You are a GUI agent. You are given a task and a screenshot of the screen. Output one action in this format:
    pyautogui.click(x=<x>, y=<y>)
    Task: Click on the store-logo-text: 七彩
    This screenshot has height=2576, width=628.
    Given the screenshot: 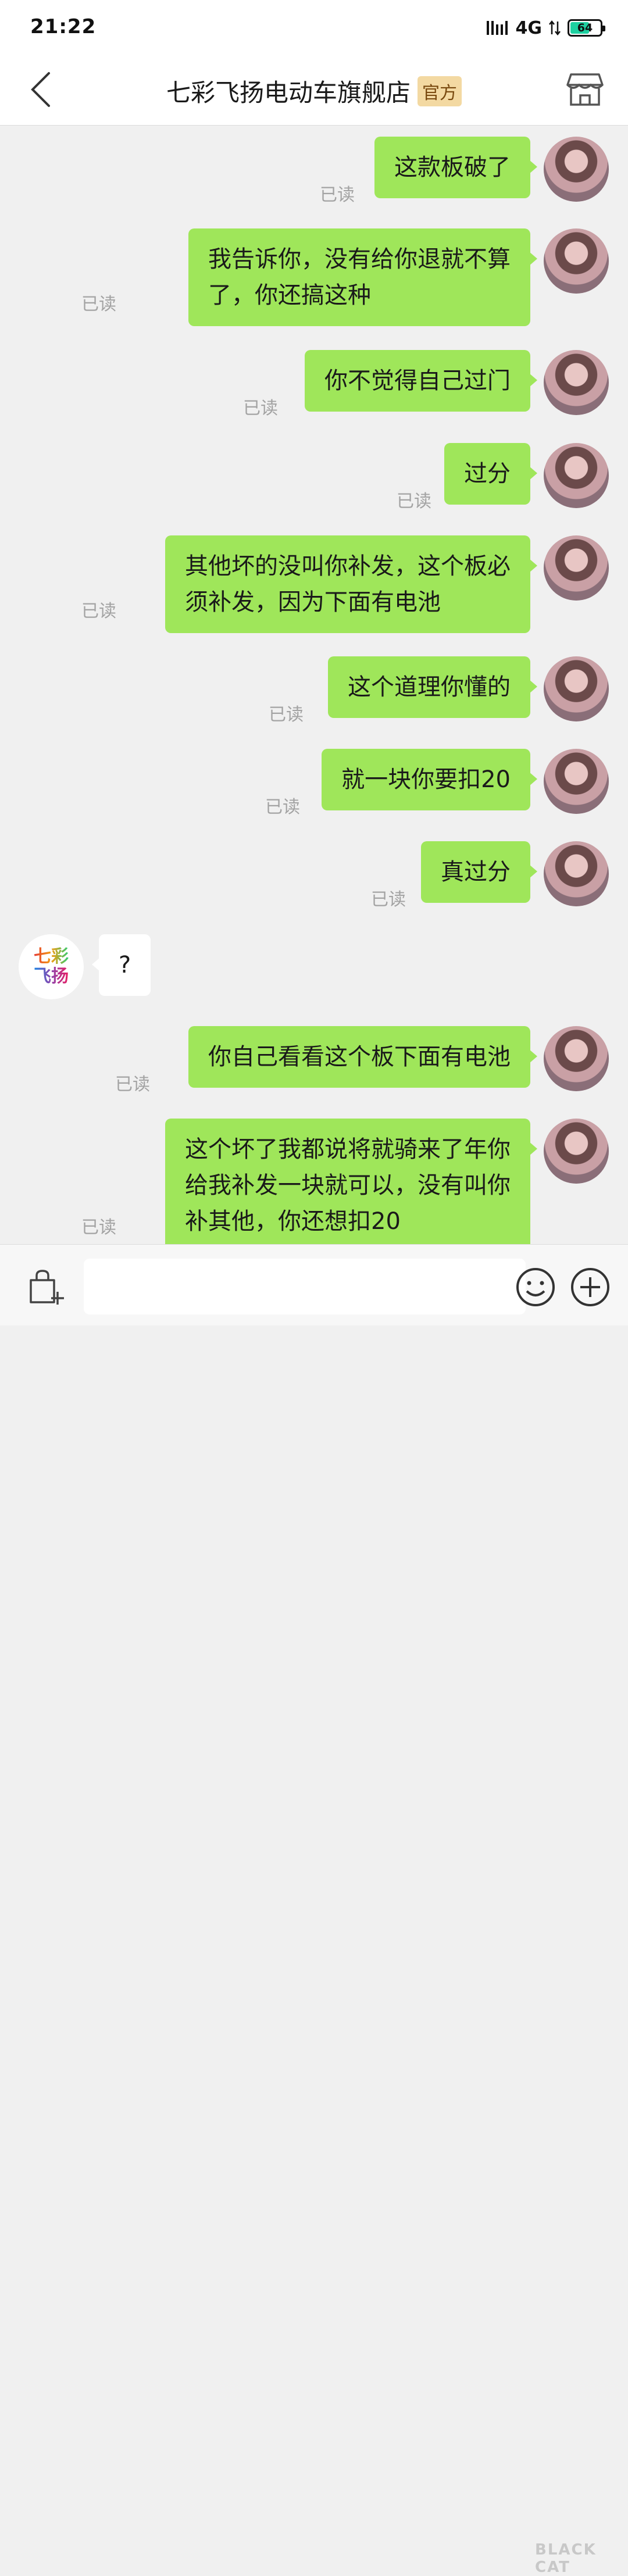 What is the action you would take?
    pyautogui.click(x=52, y=956)
    